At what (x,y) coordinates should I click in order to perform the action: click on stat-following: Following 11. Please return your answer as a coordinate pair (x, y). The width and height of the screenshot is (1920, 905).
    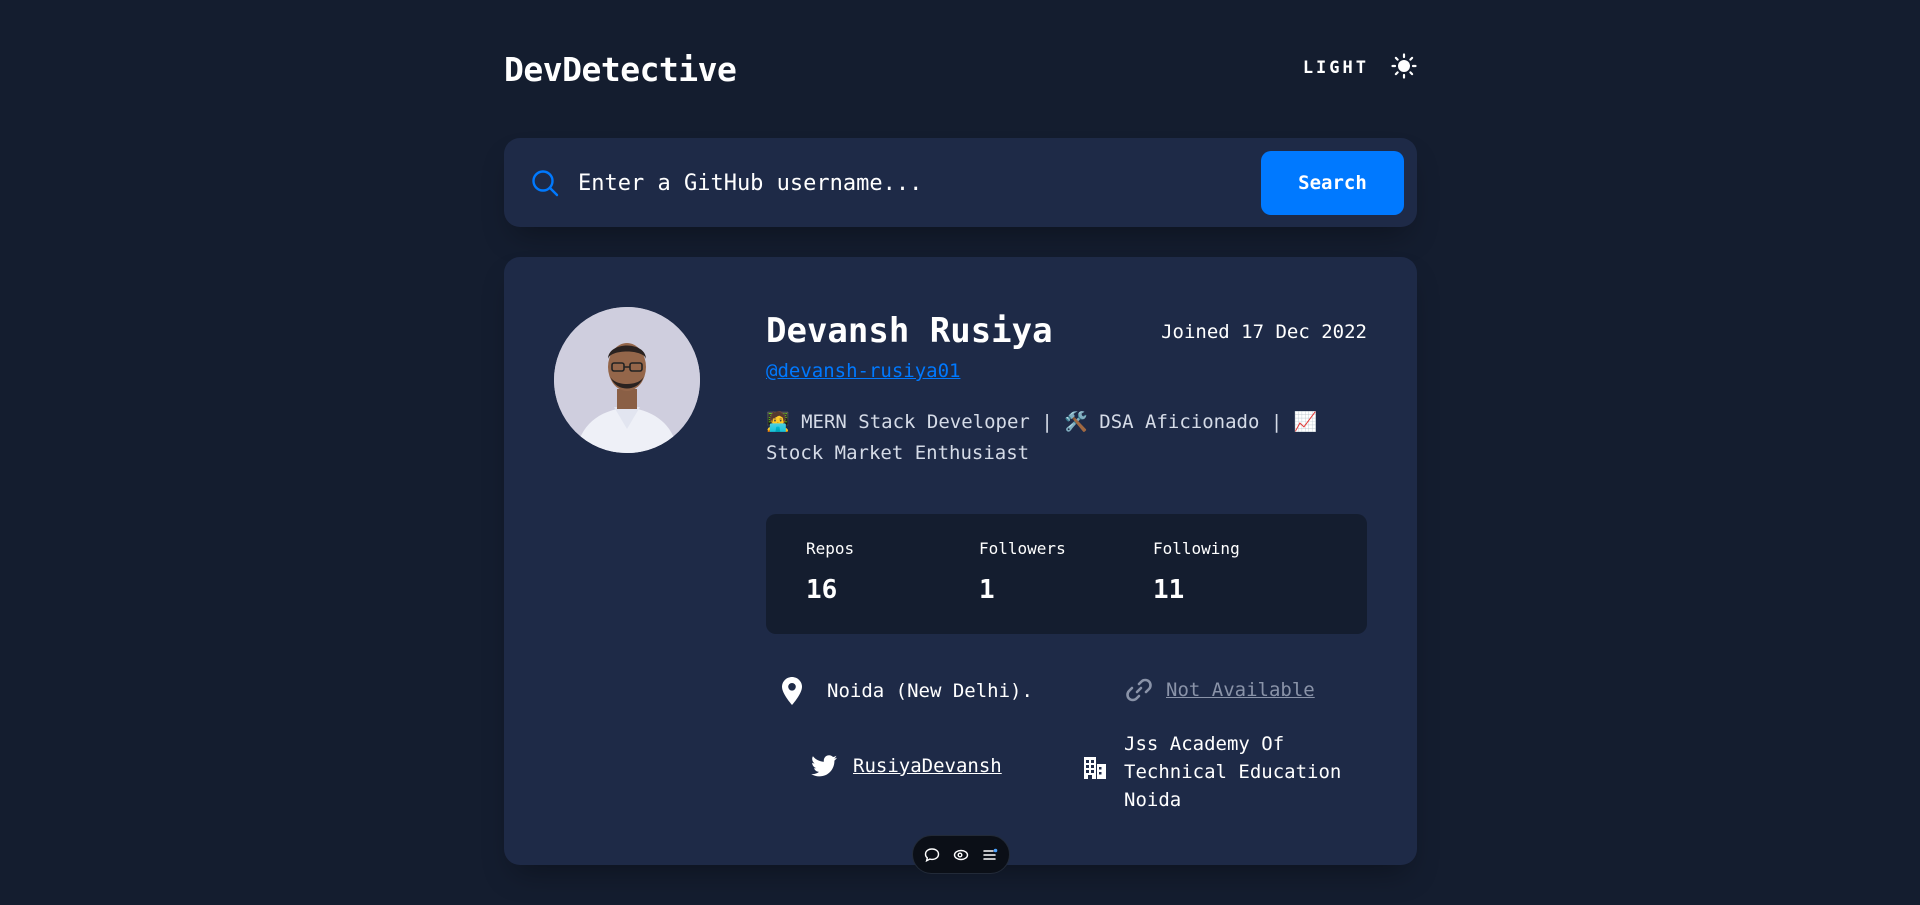
    Looking at the image, I should click on (1196, 572).